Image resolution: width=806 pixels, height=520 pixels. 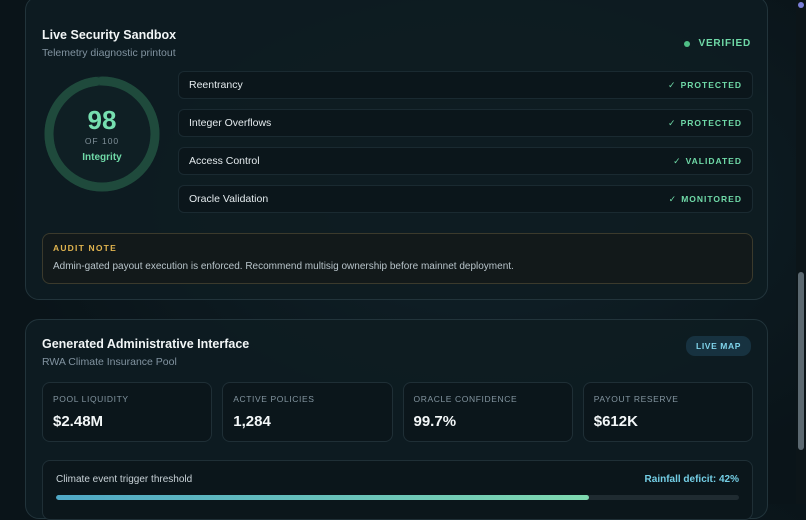 What do you see at coordinates (229, 199) in the screenshot?
I see `check-label: Oracle Validation` at bounding box center [229, 199].